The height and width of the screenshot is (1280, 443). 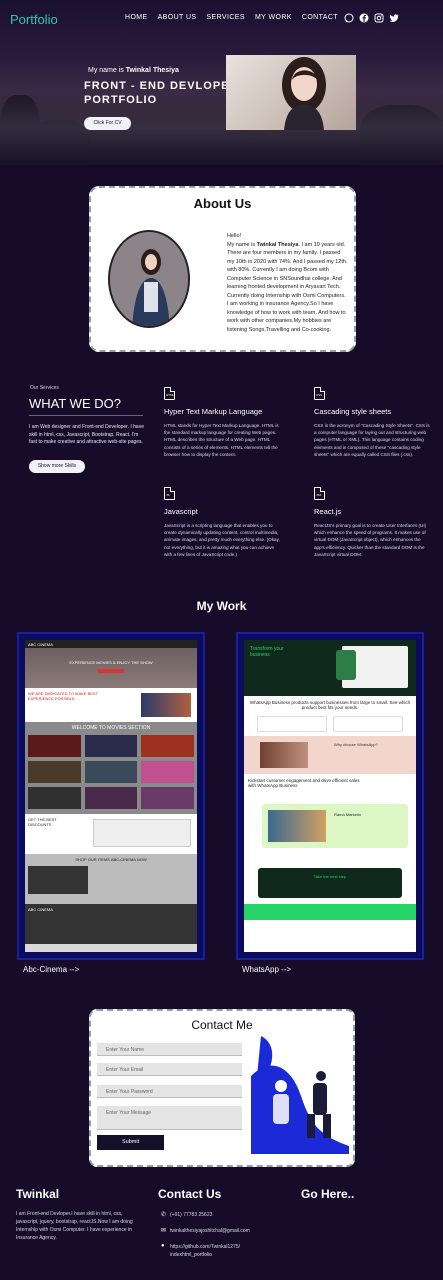 I want to click on footer-email-row: ✉ twinkalthesiyajoshitchal@gmail.com, so click(x=226, y=1231).